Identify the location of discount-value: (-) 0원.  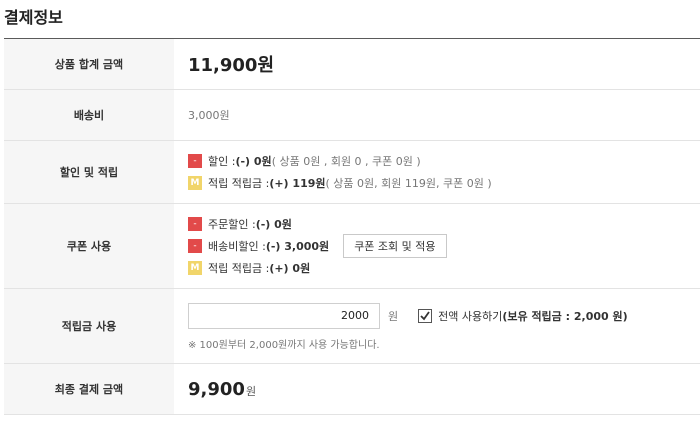
(253, 161).